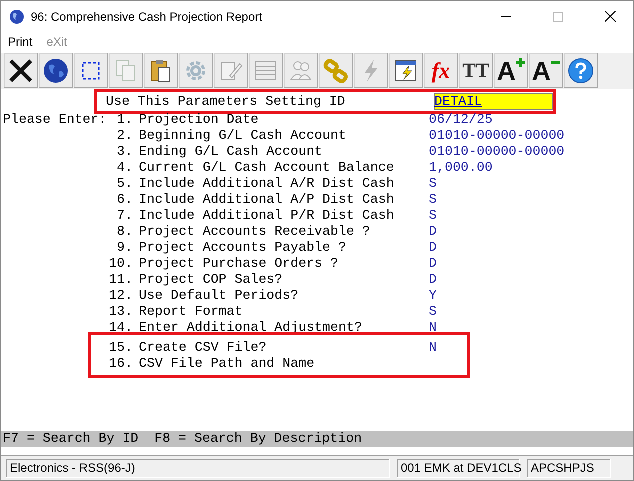 This screenshot has height=481, width=634. I want to click on field-label: Current G/L Cash Account Balance, so click(267, 168).